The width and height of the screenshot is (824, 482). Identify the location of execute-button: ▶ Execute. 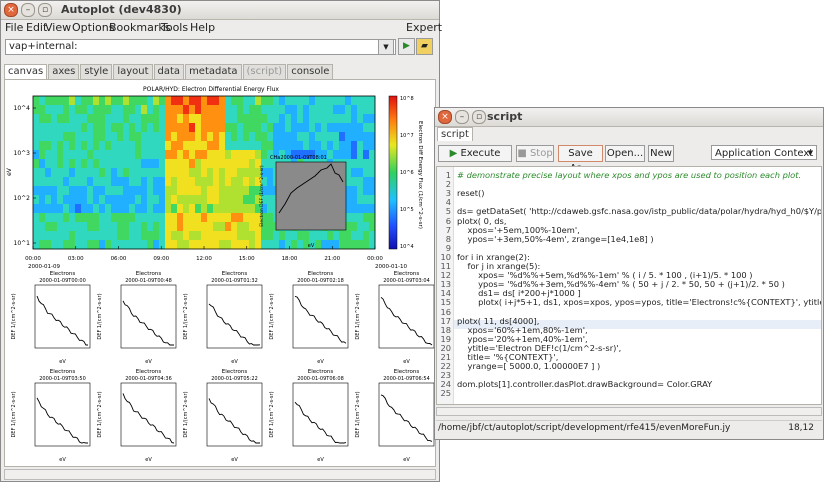
(475, 153).